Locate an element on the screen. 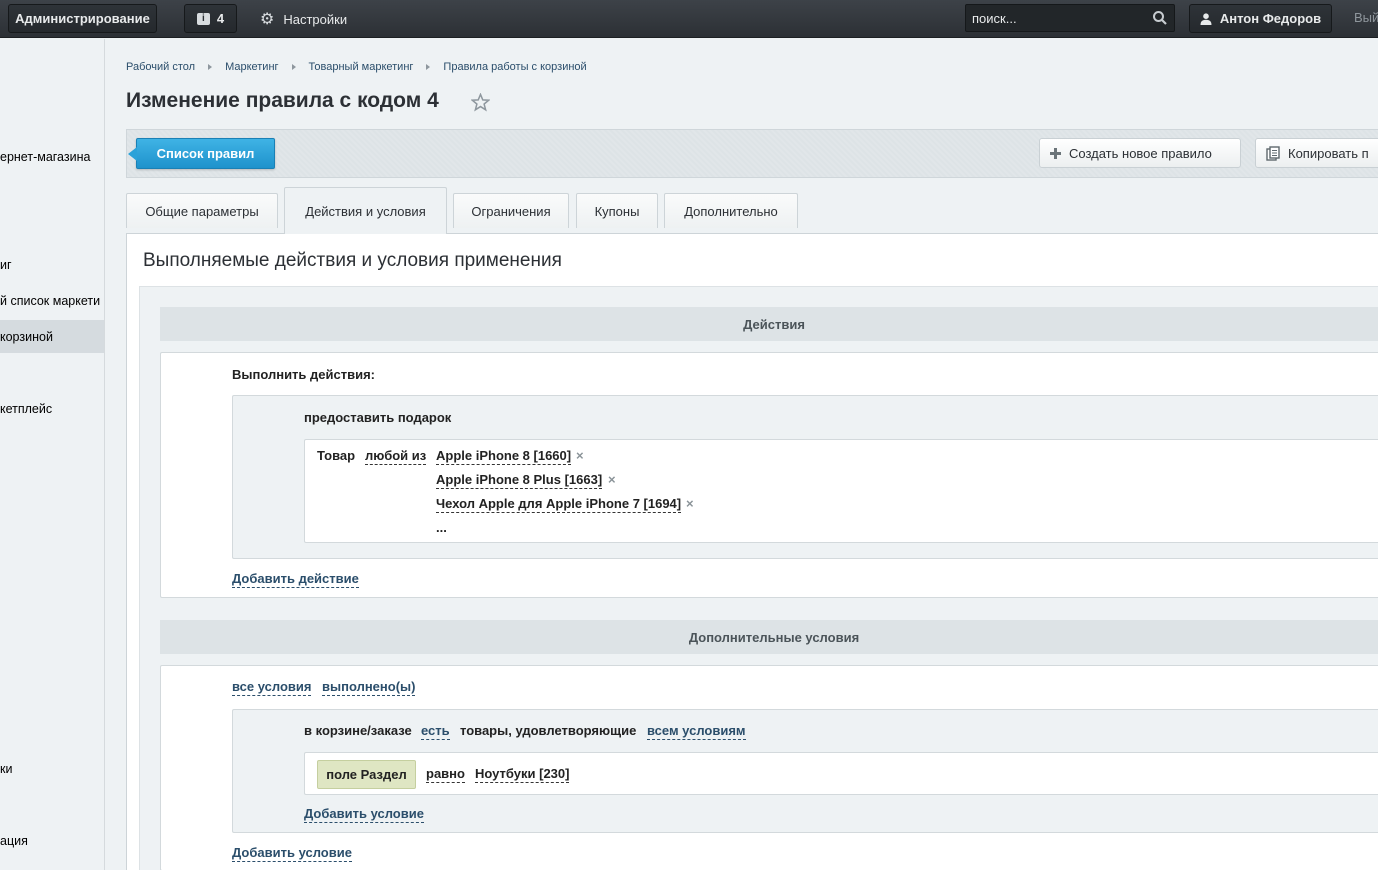  tab-additional: Дополнительно is located at coordinates (731, 210).